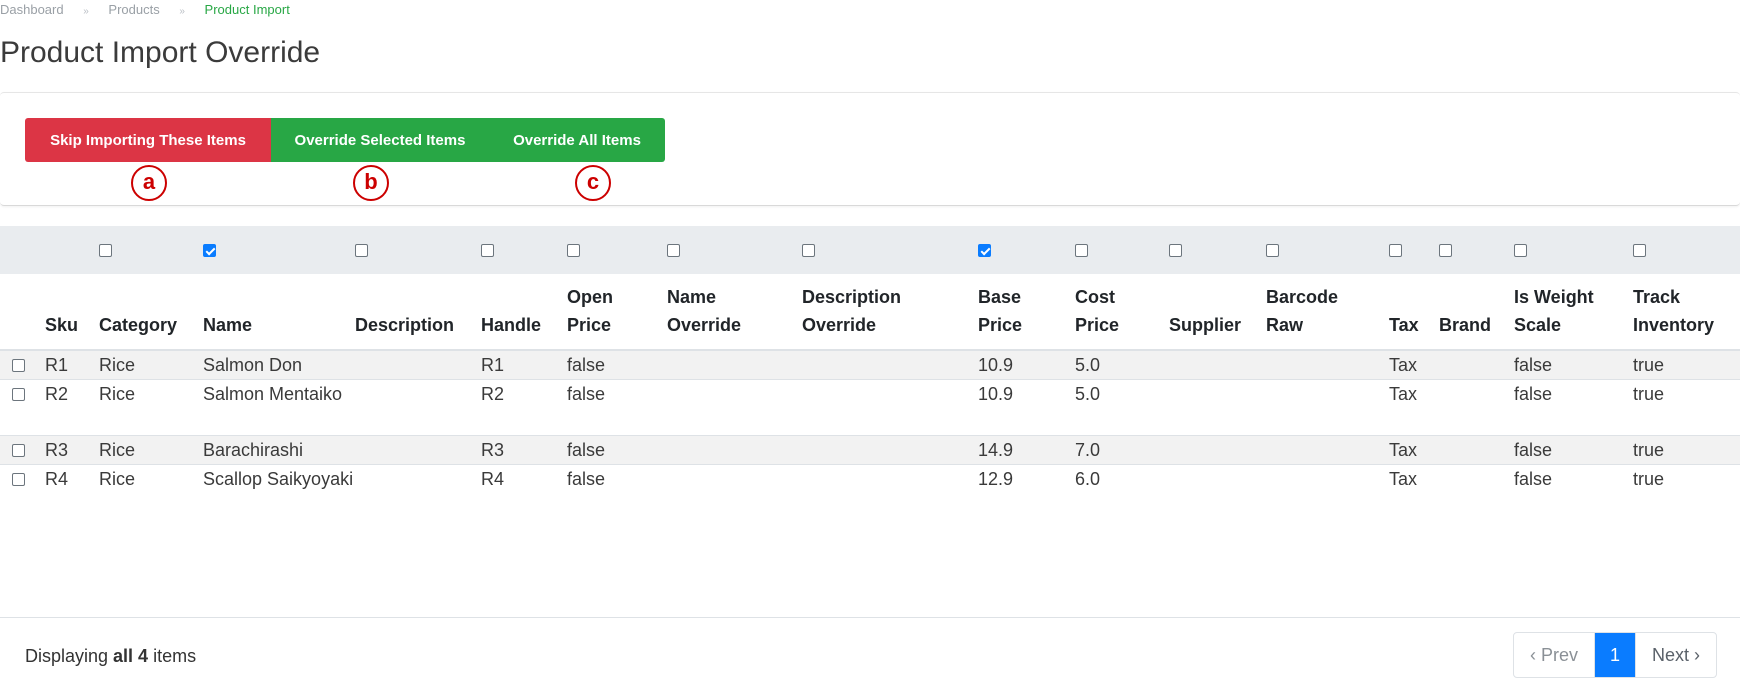 The image size is (1740, 695). Describe the element at coordinates (870, 250) in the screenshot. I see `column-select-row` at that location.